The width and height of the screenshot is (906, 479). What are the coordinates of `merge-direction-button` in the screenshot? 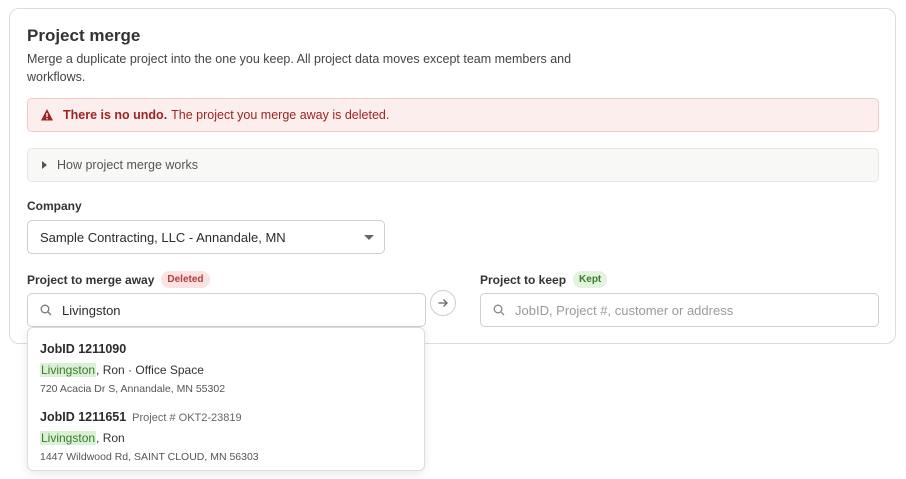 It's located at (443, 303).